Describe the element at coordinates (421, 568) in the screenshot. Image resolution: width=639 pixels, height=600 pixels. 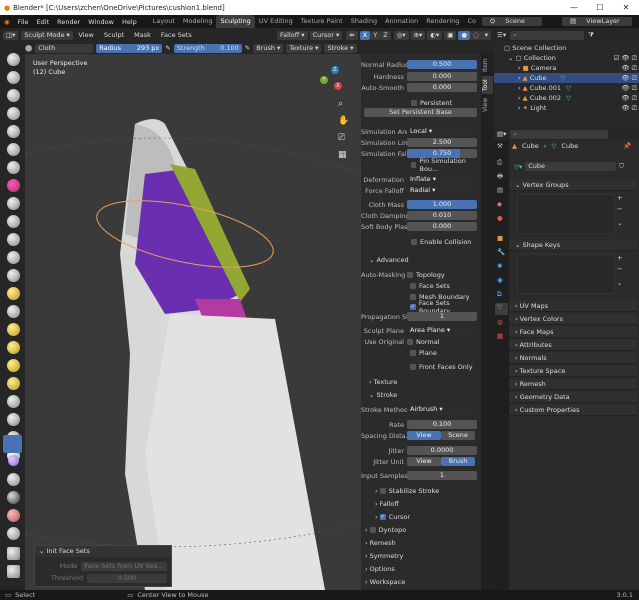
I see `options-section-header: › Options` at that location.